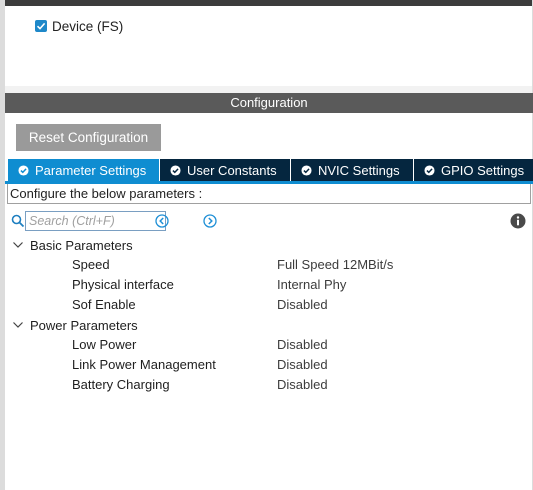 The width and height of the screenshot is (533, 490). I want to click on group-power-parameters: Power Parameters, so click(75, 325).